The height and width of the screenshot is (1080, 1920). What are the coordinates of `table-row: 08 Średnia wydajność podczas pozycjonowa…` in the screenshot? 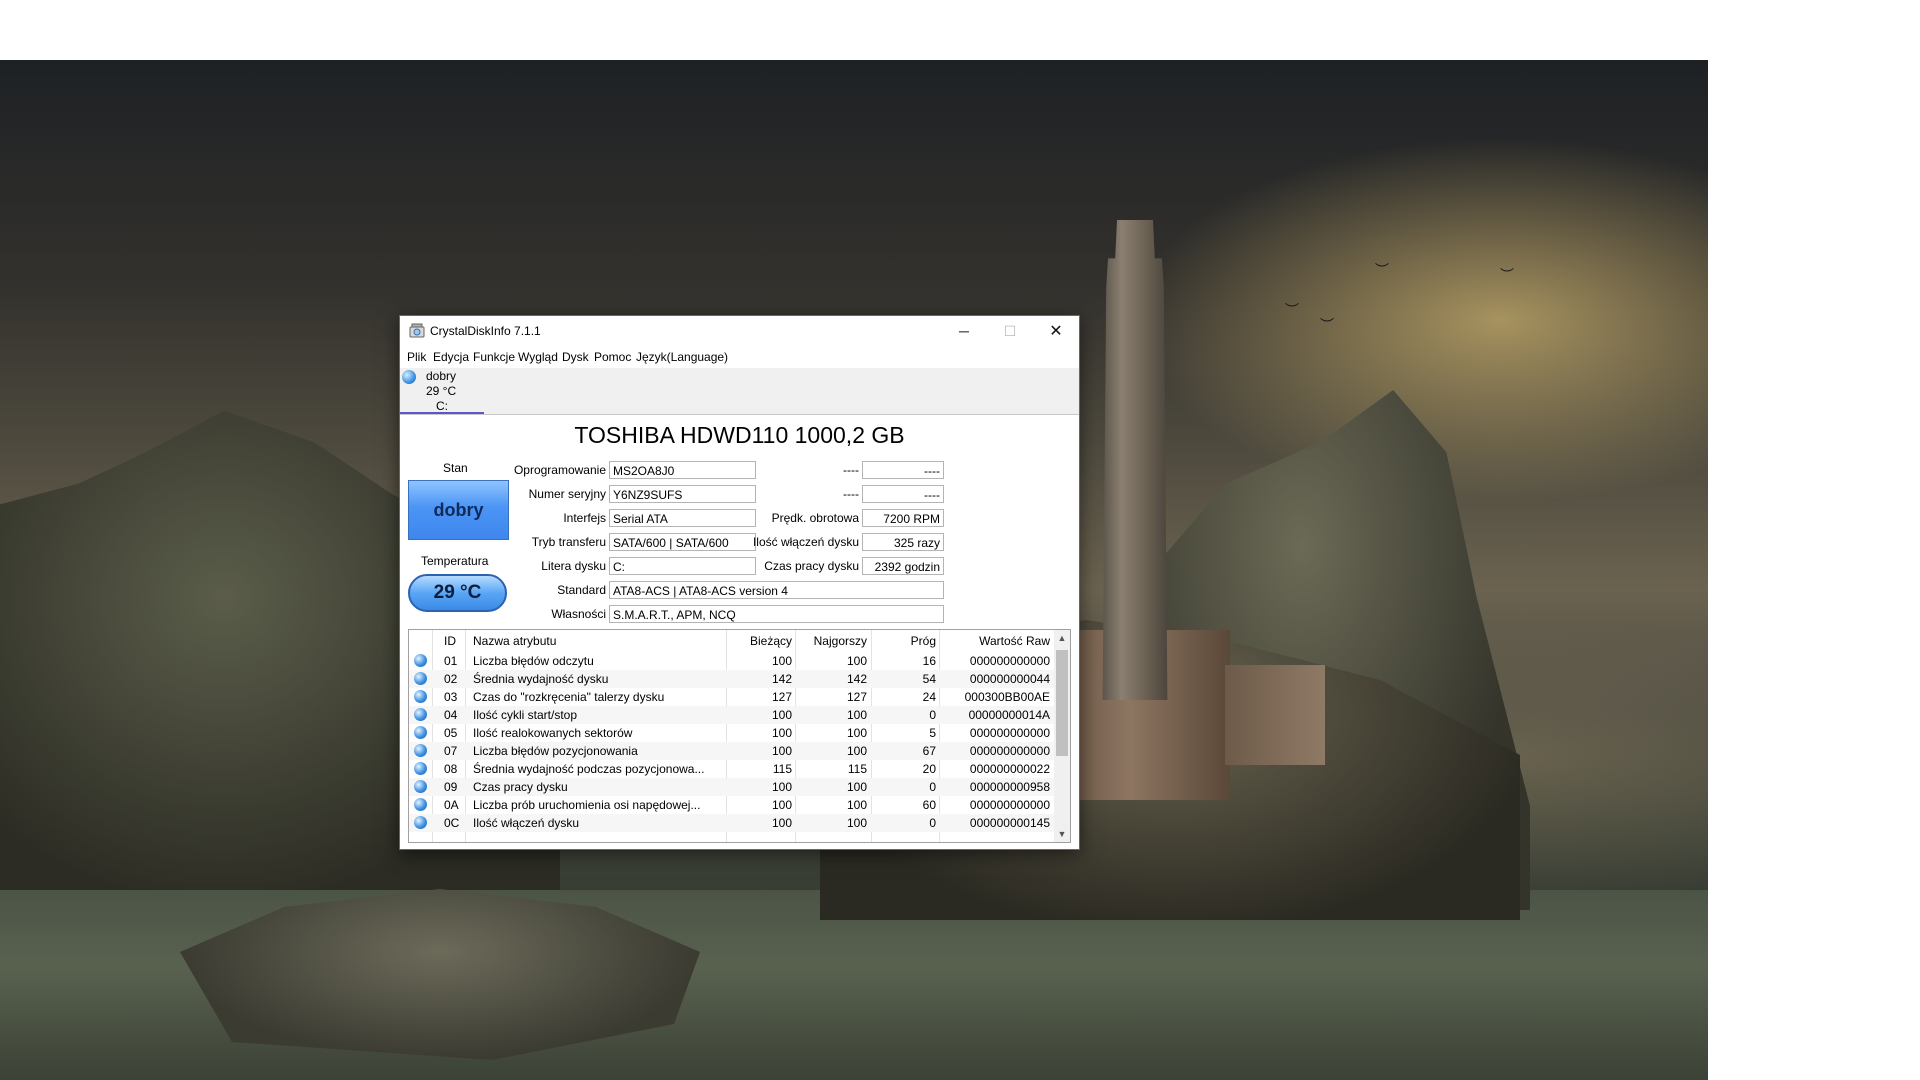 It's located at (731, 769).